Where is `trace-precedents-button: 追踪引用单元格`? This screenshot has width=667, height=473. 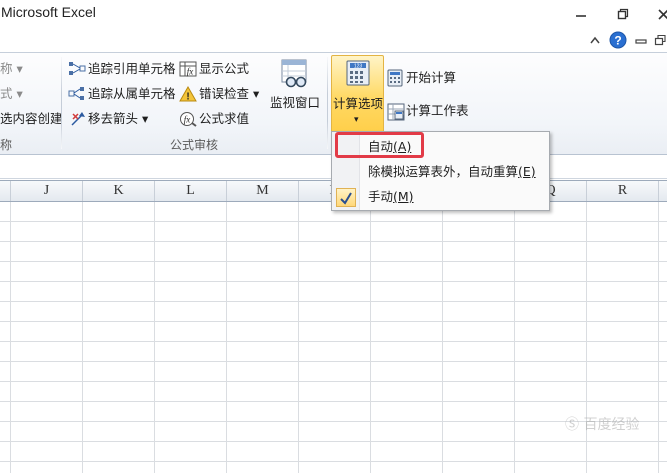 trace-precedents-button: 追踪引用单元格 is located at coordinates (132, 69).